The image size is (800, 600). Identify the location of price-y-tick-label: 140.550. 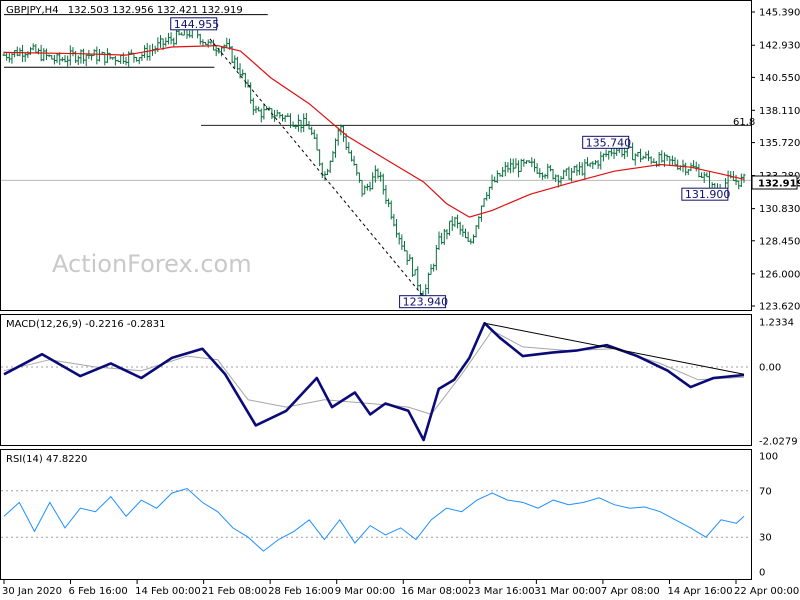
(779, 78).